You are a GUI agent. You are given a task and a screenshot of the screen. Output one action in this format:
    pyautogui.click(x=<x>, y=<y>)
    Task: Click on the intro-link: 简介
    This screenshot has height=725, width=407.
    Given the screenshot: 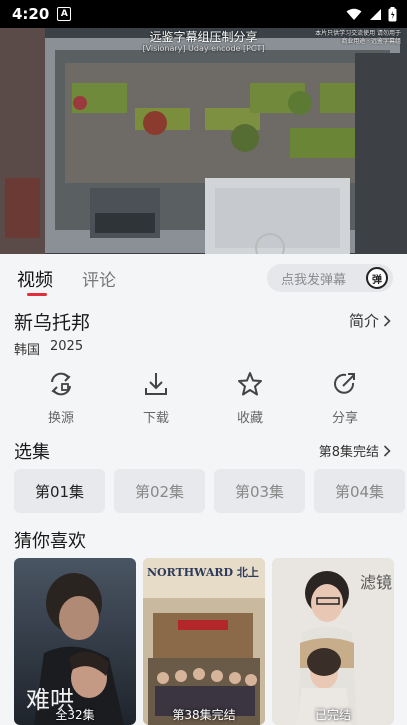 What is the action you would take?
    pyautogui.click(x=370, y=320)
    